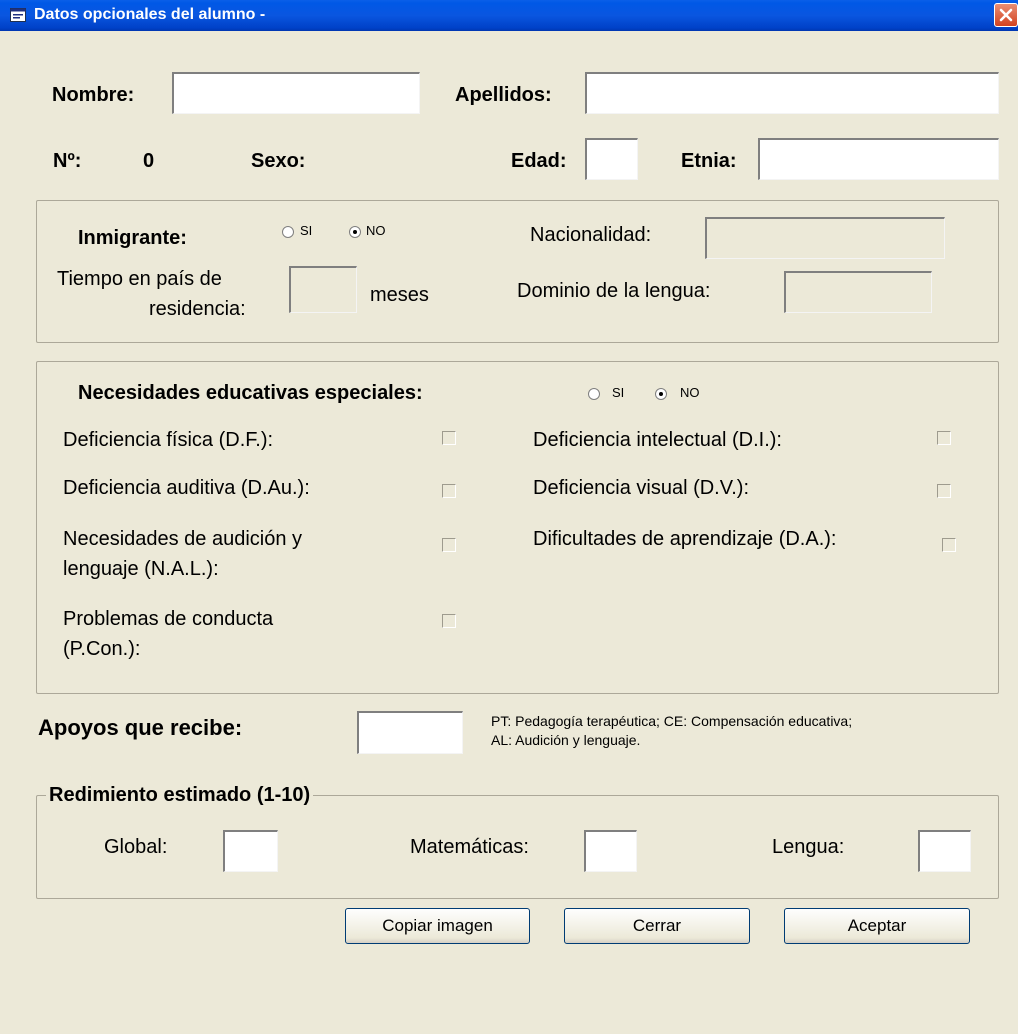  Describe the element at coordinates (610, 851) in the screenshot. I see `matematicas-input` at that location.